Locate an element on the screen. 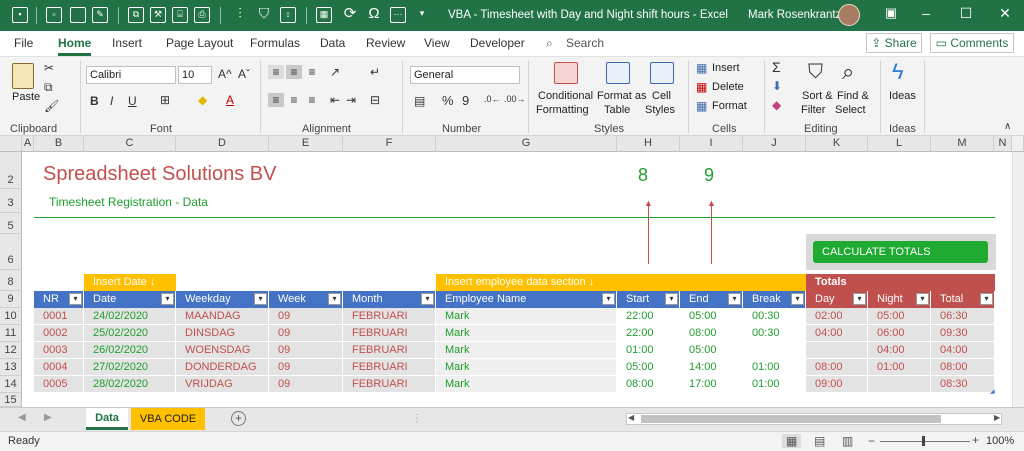  cell-end: 17:00 is located at coordinates (711, 384).